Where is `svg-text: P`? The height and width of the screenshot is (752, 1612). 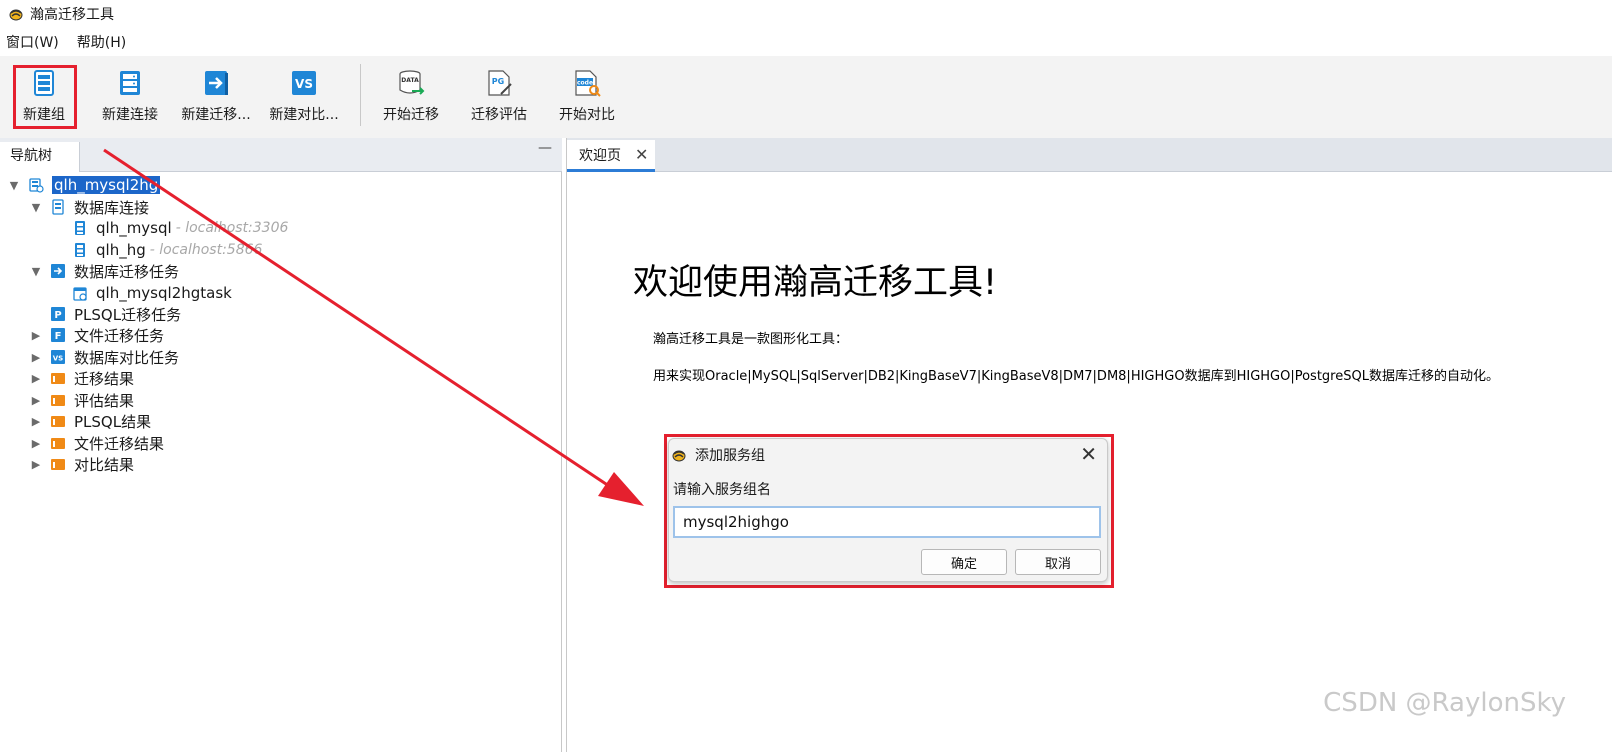
svg-text: P is located at coordinates (57, 315).